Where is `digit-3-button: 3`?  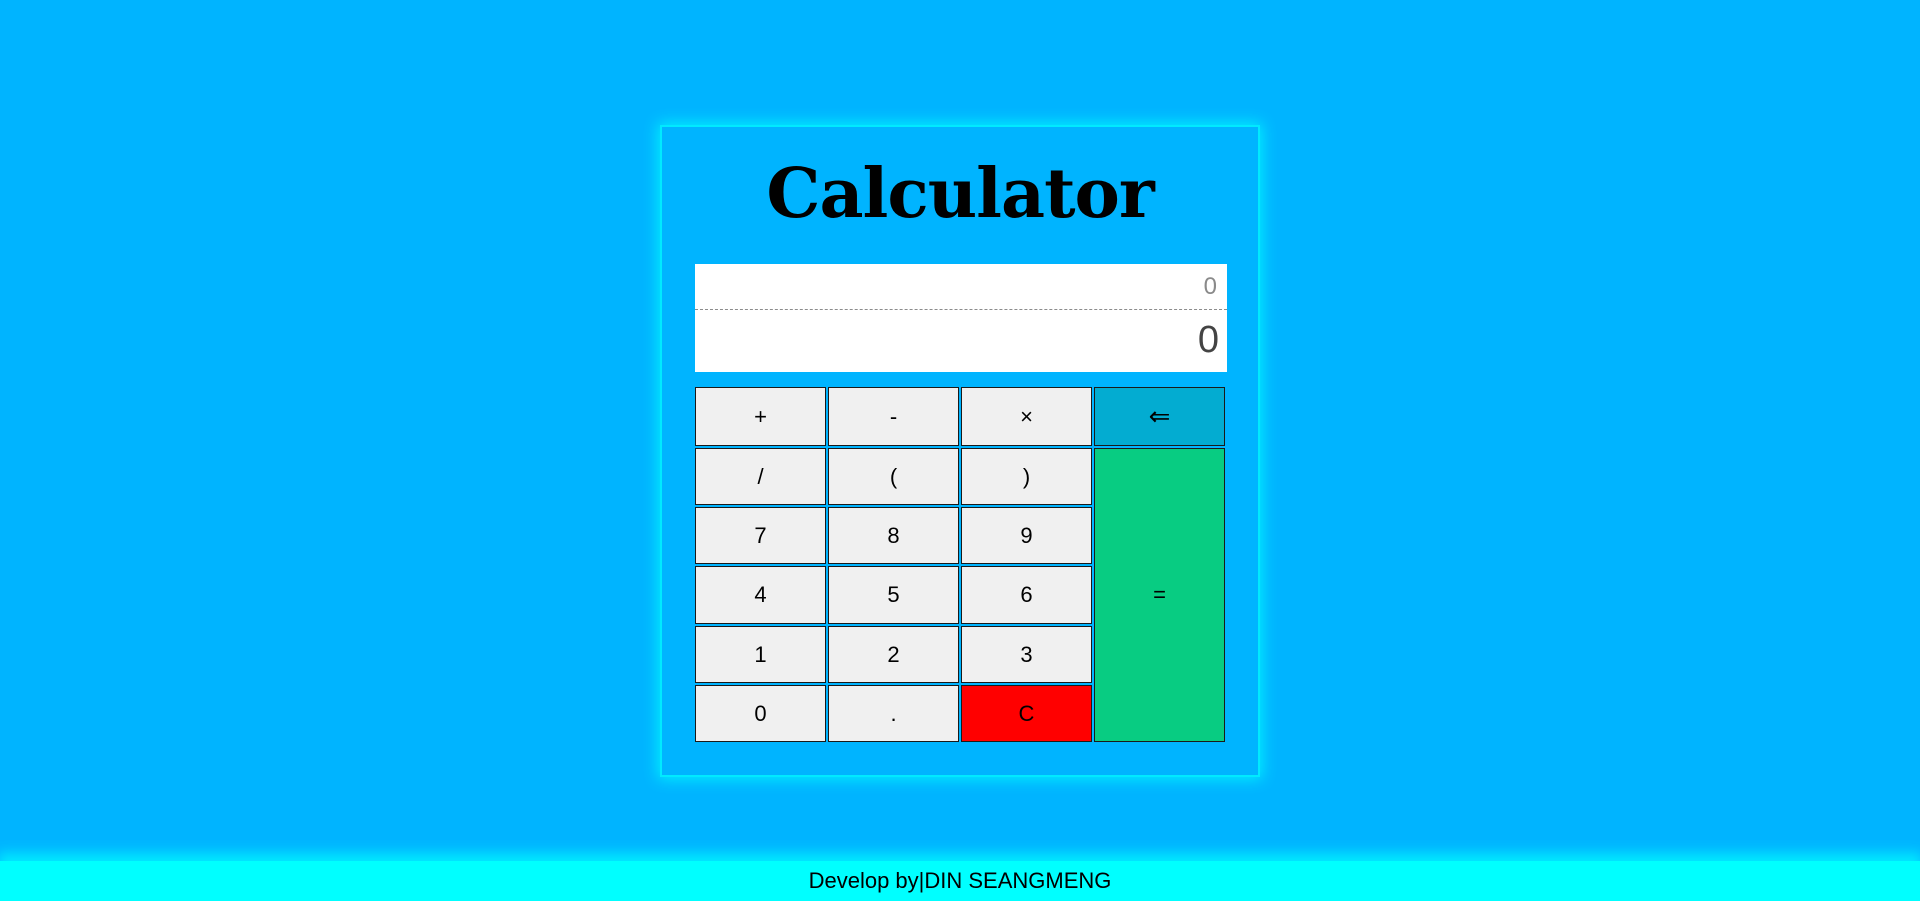 digit-3-button: 3 is located at coordinates (1026, 654).